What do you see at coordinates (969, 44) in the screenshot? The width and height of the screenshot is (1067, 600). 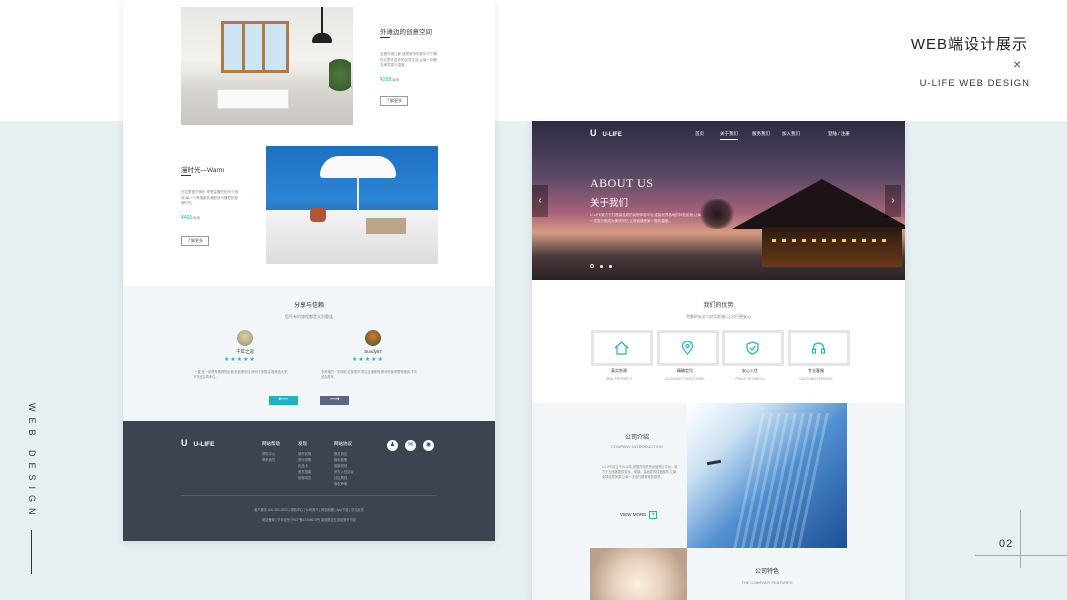 I see `showcase-title: WEB端设计展示` at bounding box center [969, 44].